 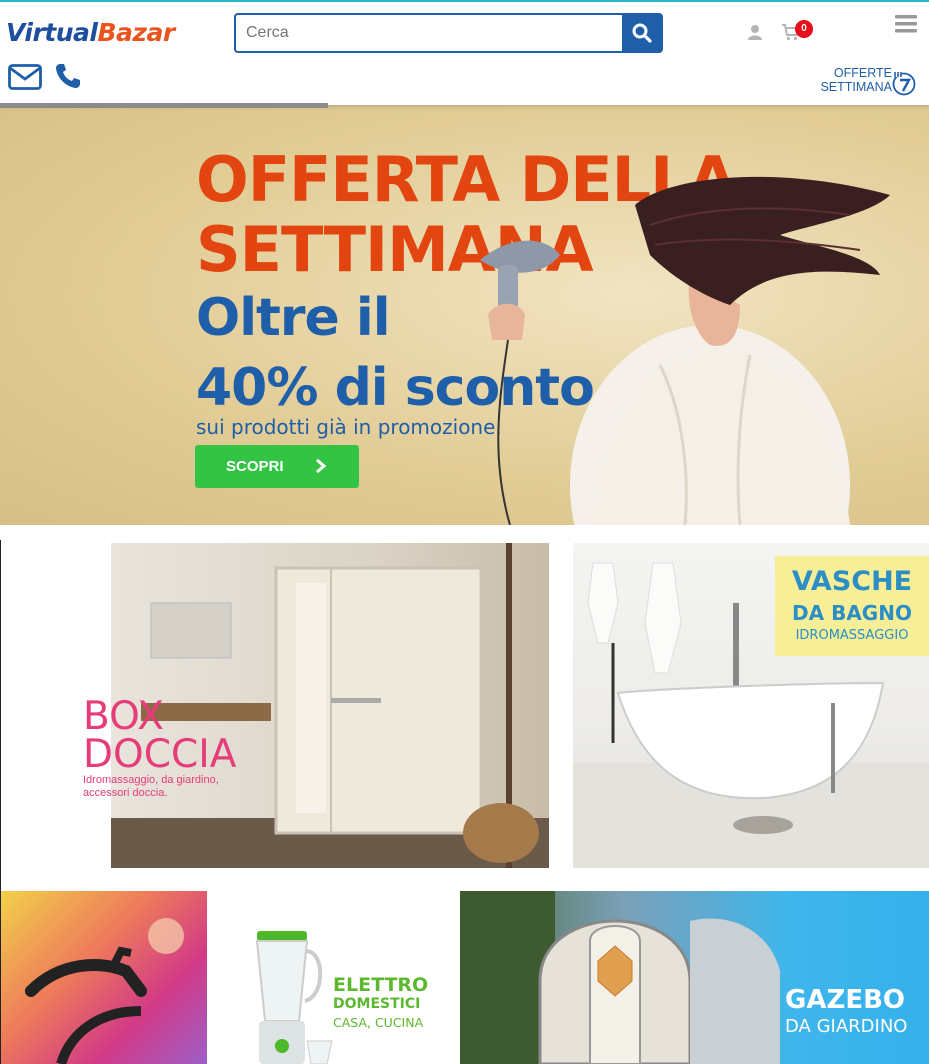 I want to click on logo-part-virtual: Virtual, so click(x=52, y=32).